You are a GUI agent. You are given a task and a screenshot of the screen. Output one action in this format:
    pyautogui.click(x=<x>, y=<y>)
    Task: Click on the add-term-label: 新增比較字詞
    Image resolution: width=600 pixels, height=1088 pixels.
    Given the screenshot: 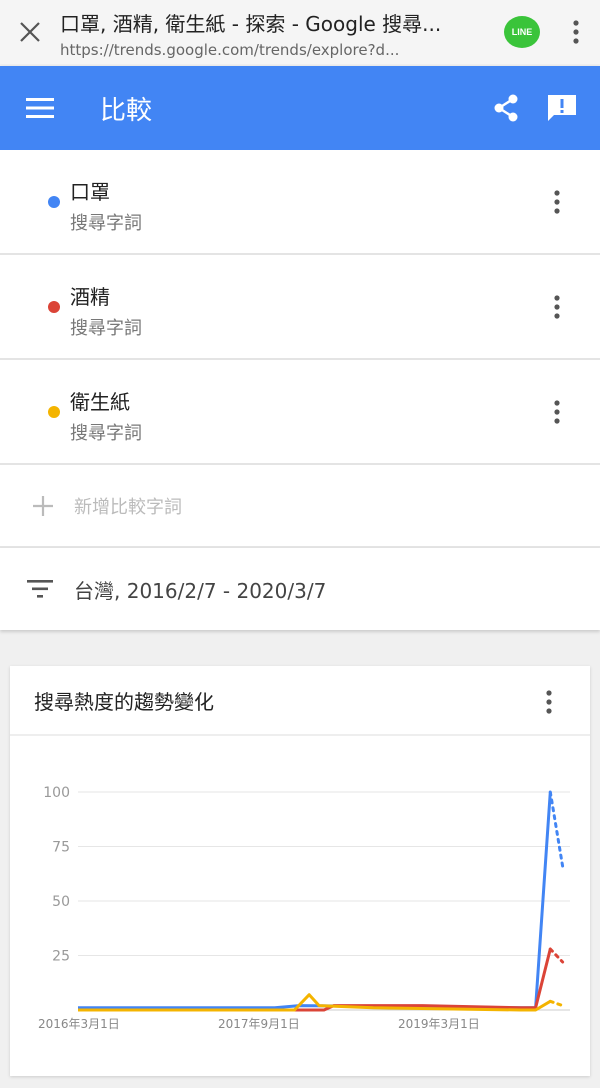 What is the action you would take?
    pyautogui.click(x=128, y=507)
    